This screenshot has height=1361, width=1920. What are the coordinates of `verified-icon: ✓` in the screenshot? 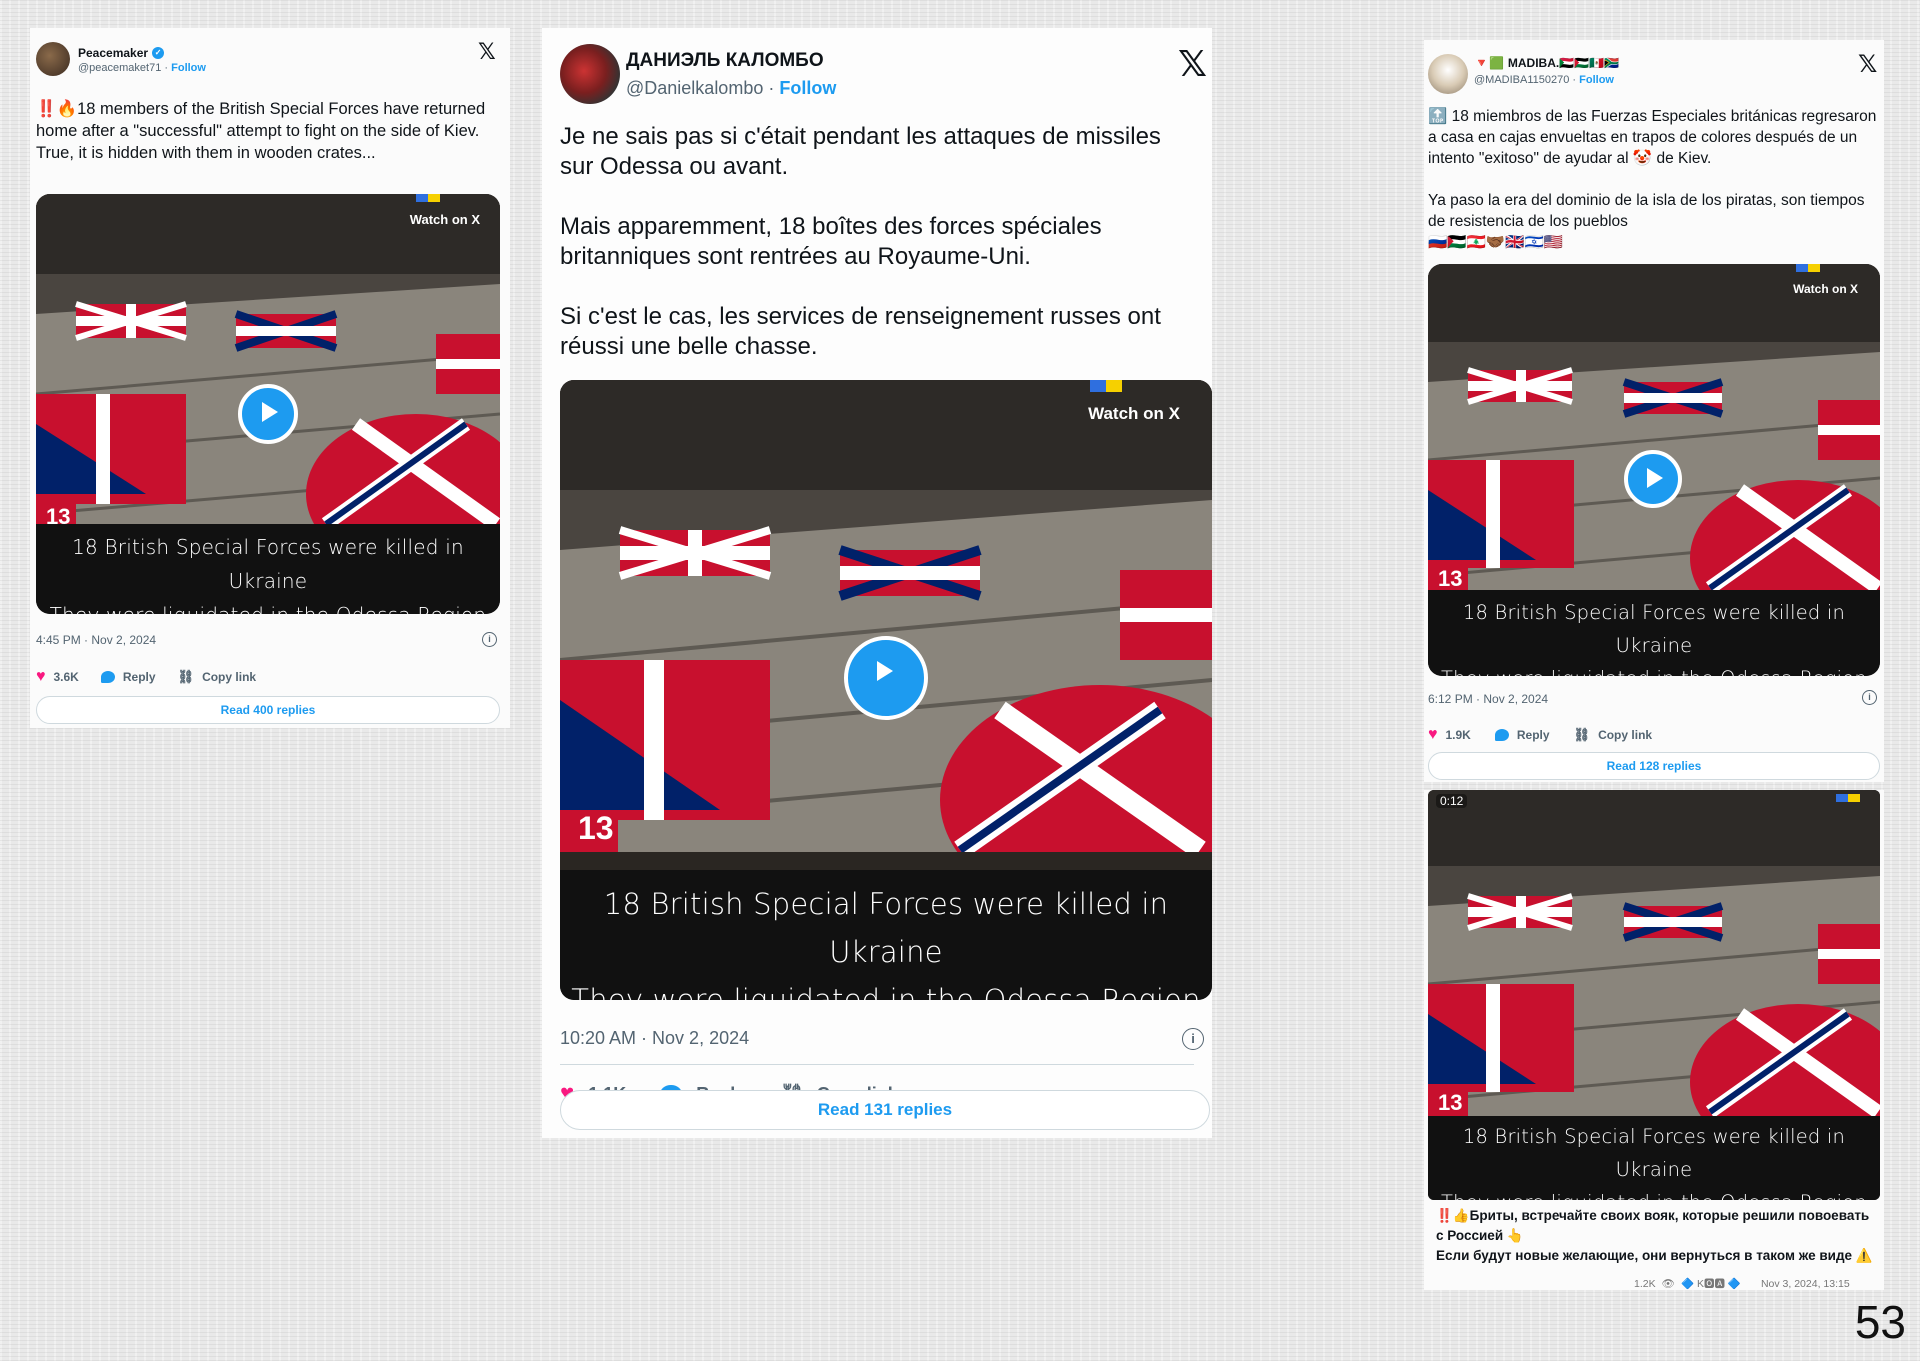 It's located at (158, 53).